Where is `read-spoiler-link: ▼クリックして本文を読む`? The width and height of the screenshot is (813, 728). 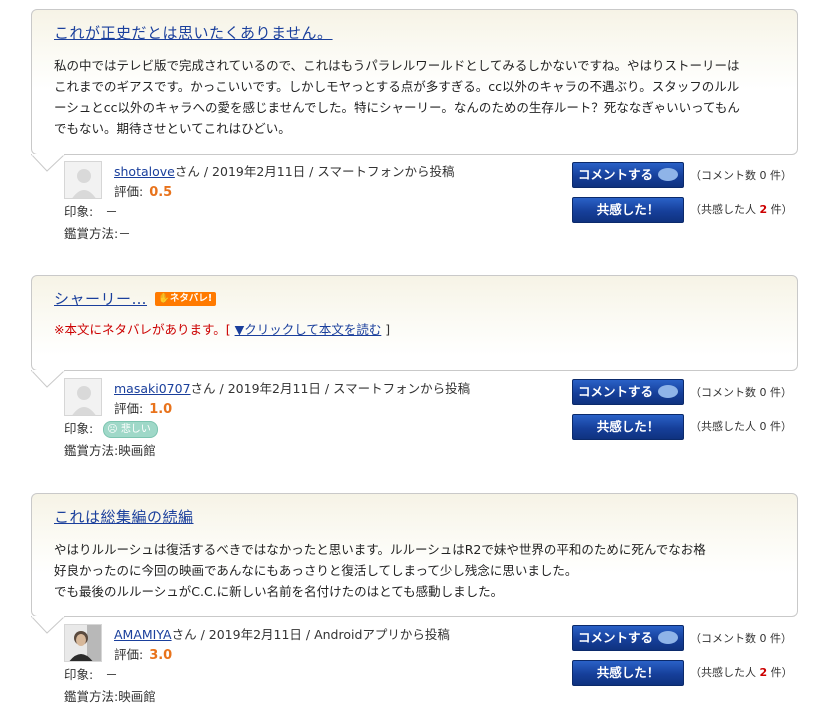
read-spoiler-link: ▼クリックして本文を読む is located at coordinates (308, 329).